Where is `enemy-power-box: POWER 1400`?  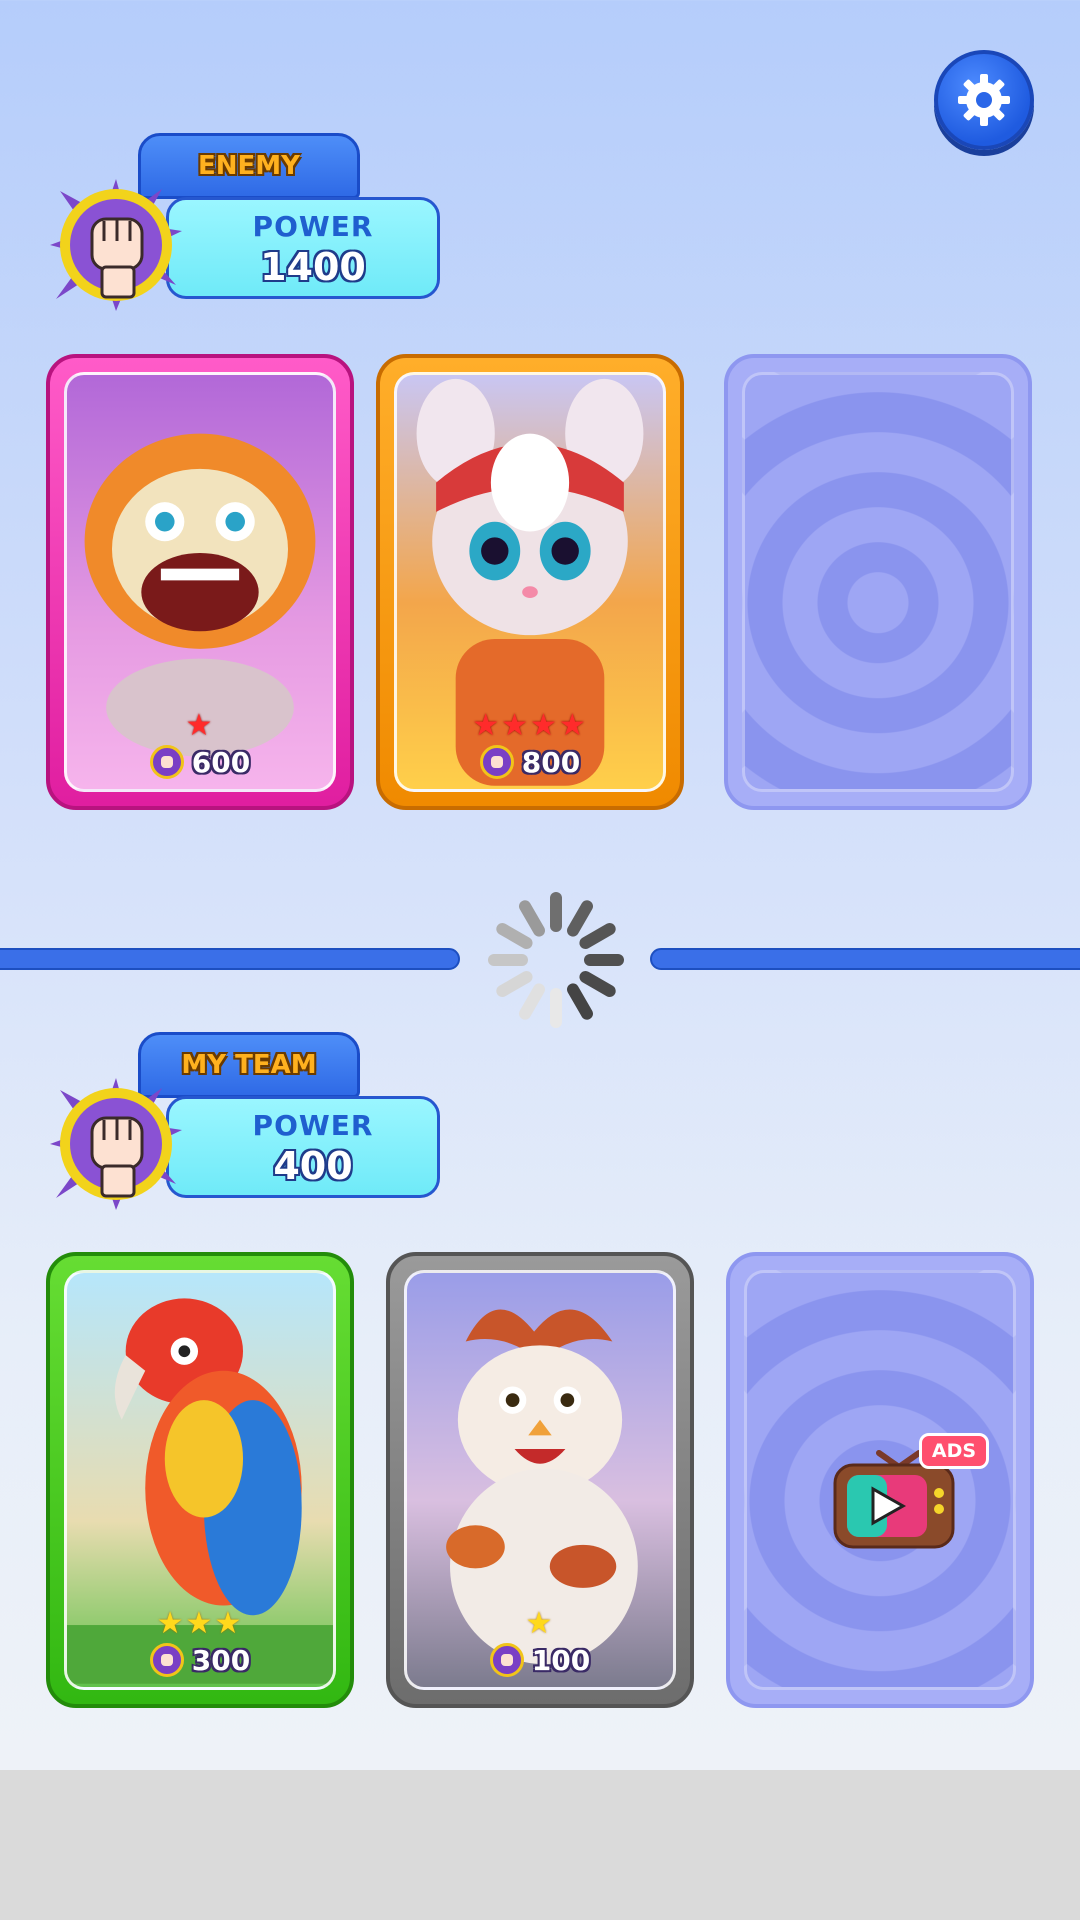
enemy-power-box: POWER 1400 is located at coordinates (303, 248).